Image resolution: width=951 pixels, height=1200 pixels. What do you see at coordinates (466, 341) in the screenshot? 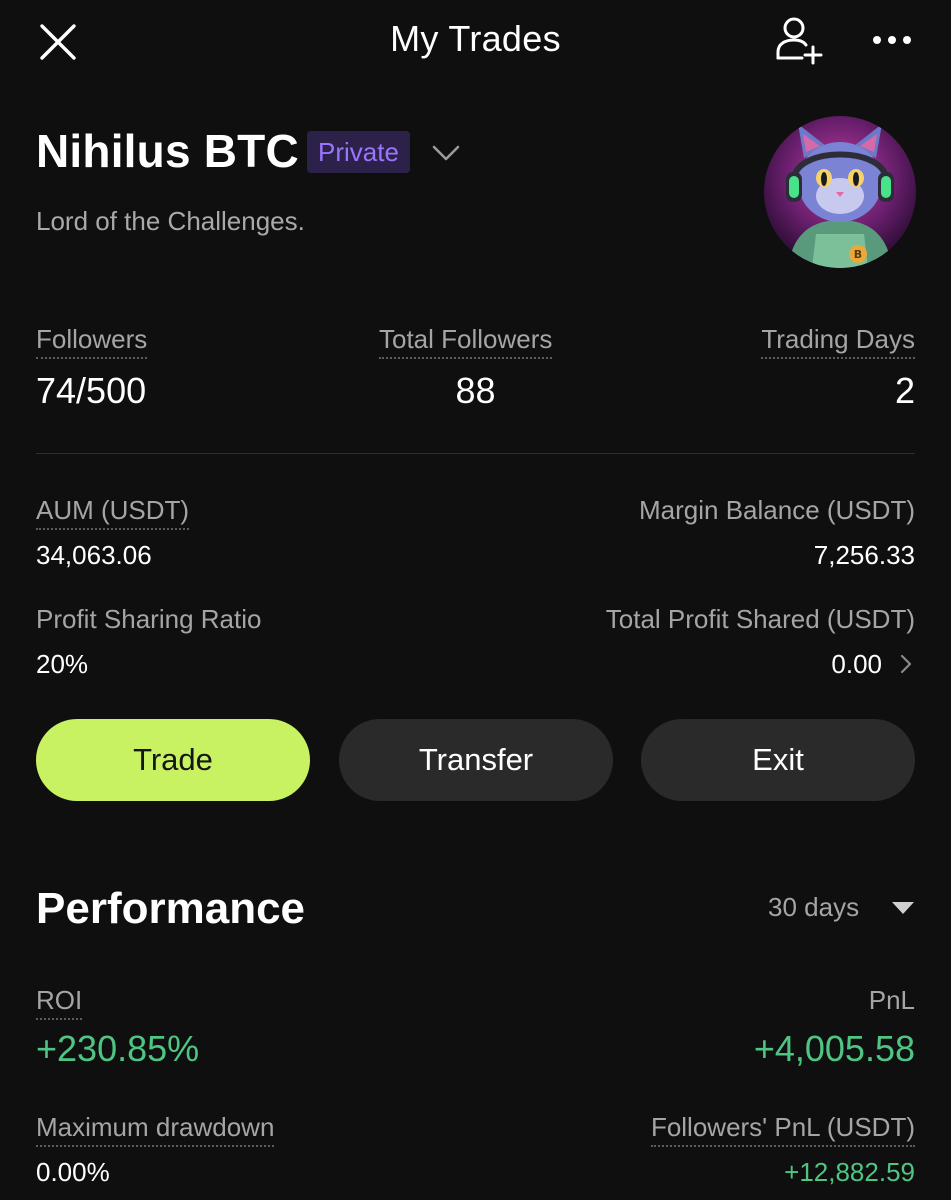
I see `total-followers-label: Total Followers` at bounding box center [466, 341].